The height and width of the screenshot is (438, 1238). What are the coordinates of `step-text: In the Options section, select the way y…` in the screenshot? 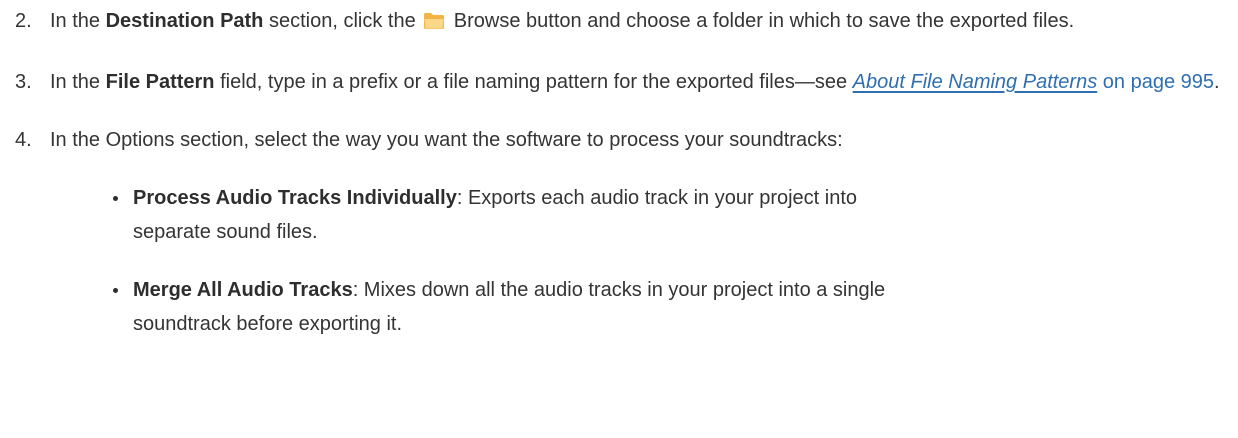 It's located at (446, 140).